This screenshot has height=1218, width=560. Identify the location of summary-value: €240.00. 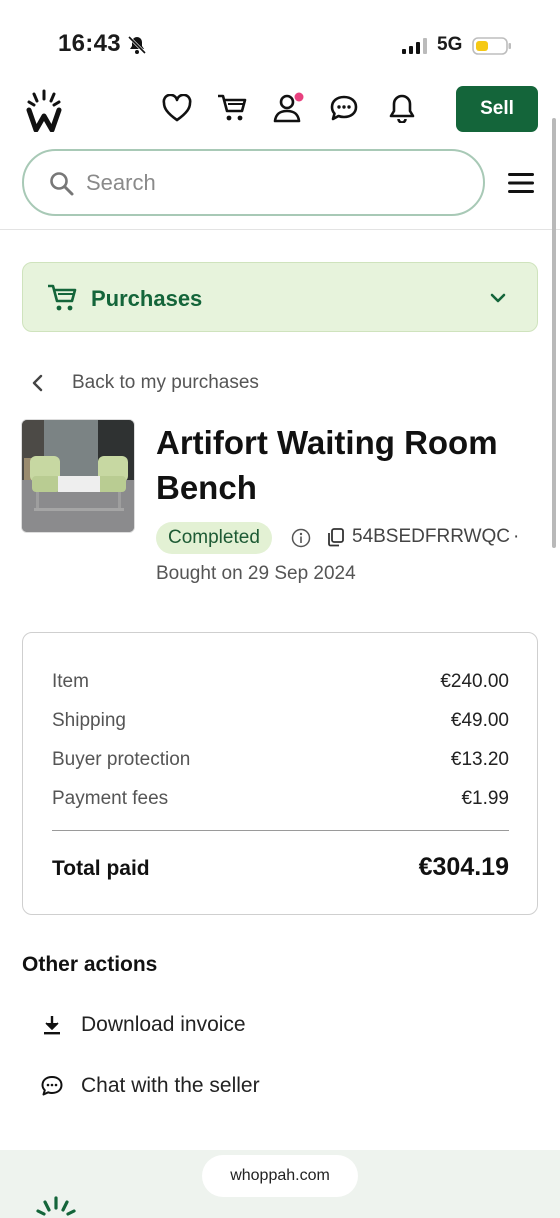
(474, 681).